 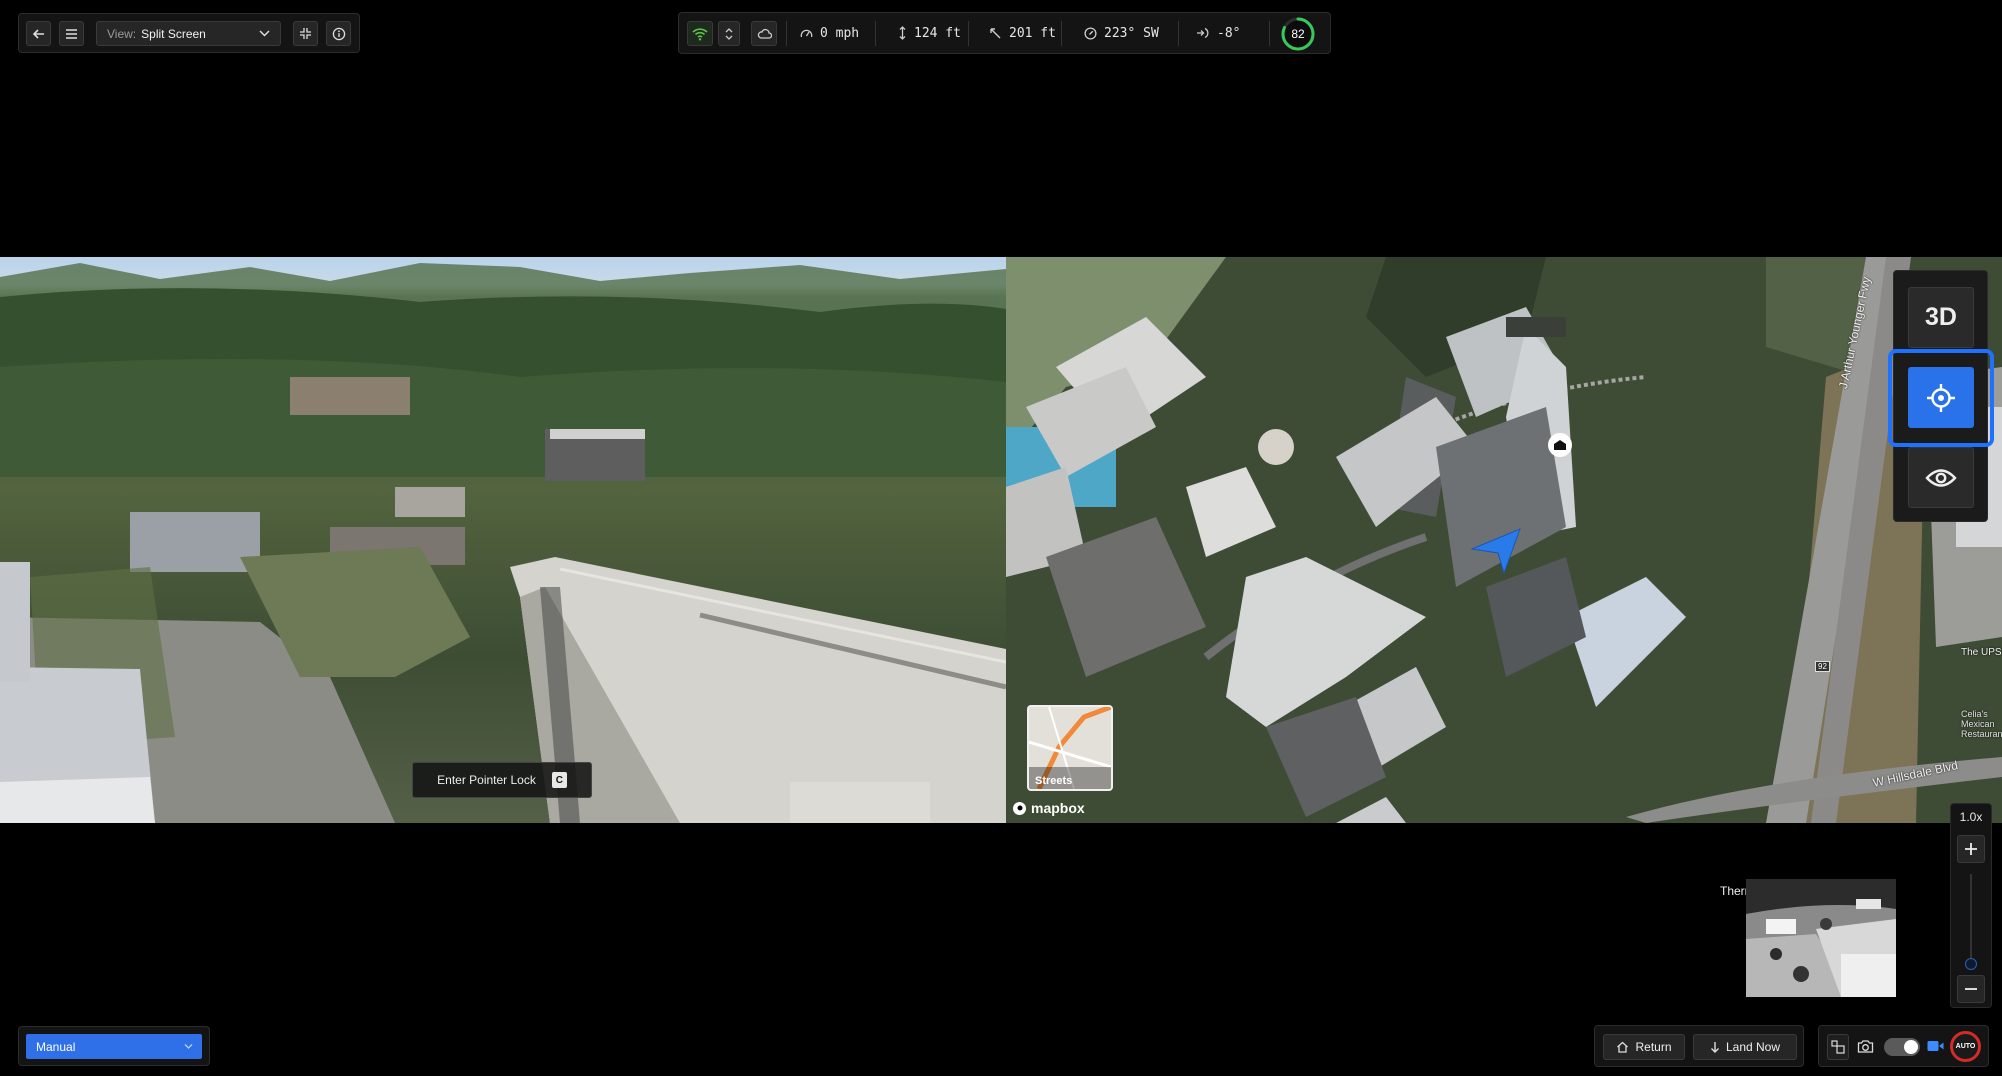 I want to click on ups-label: The UPS, so click(x=1981, y=652).